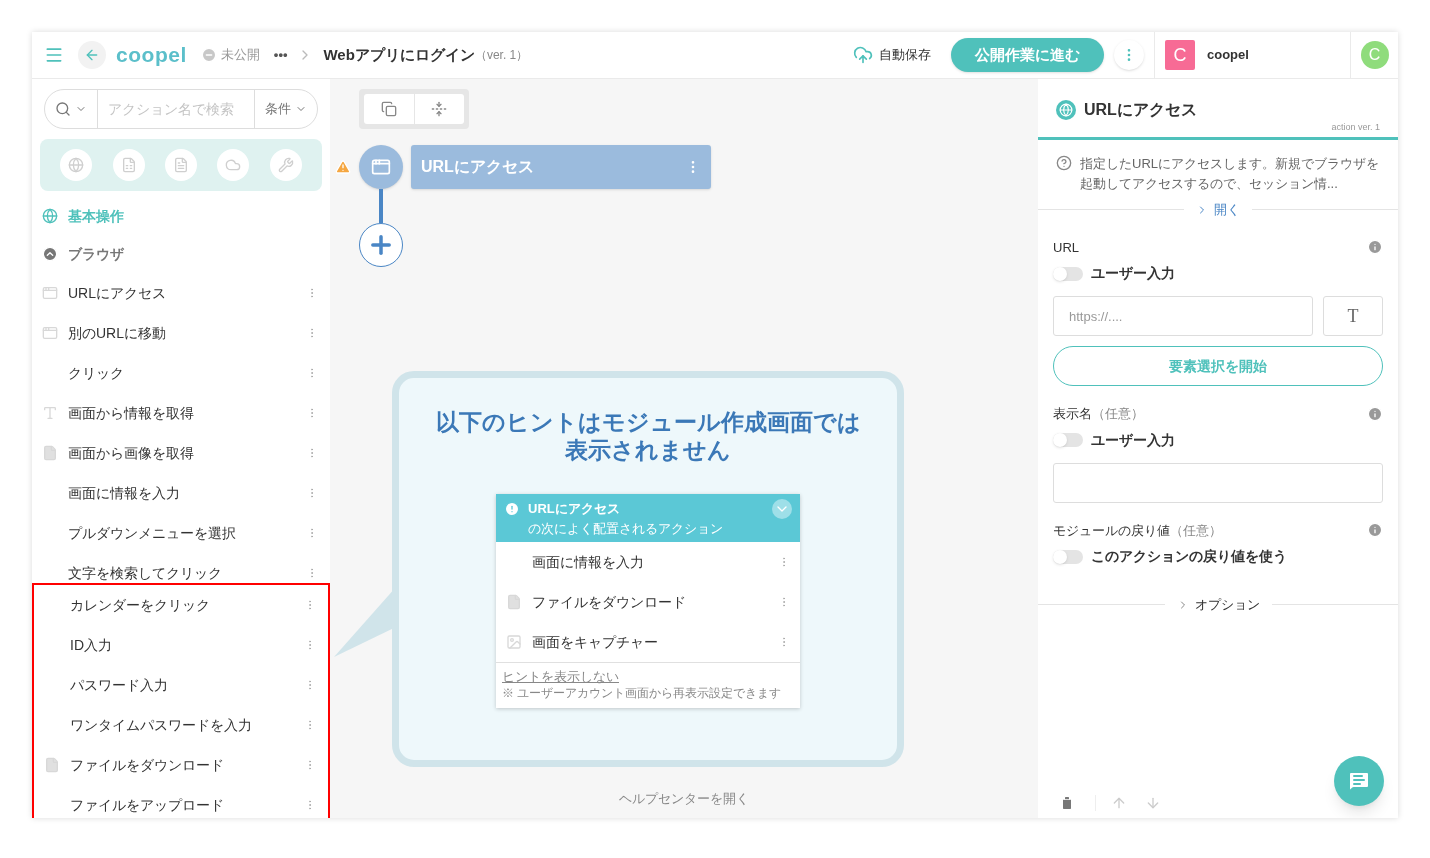  What do you see at coordinates (1180, 55) in the screenshot?
I see `account-avatar: C` at bounding box center [1180, 55].